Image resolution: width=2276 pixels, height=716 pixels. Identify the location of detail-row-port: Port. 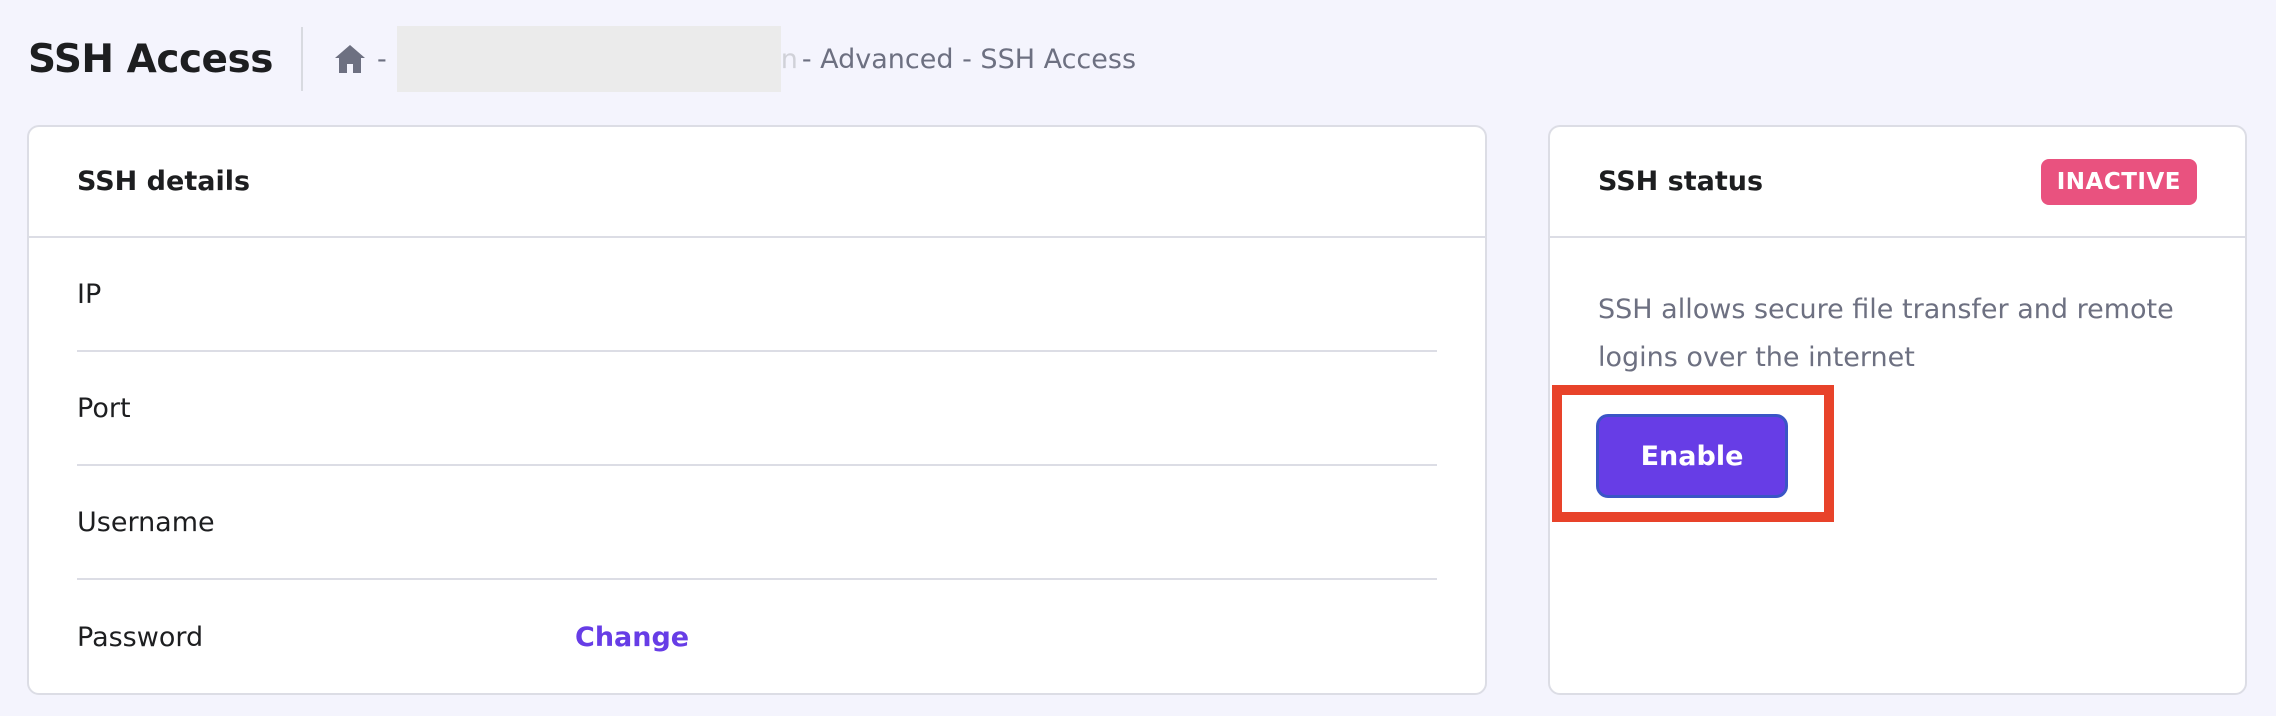
(757, 409).